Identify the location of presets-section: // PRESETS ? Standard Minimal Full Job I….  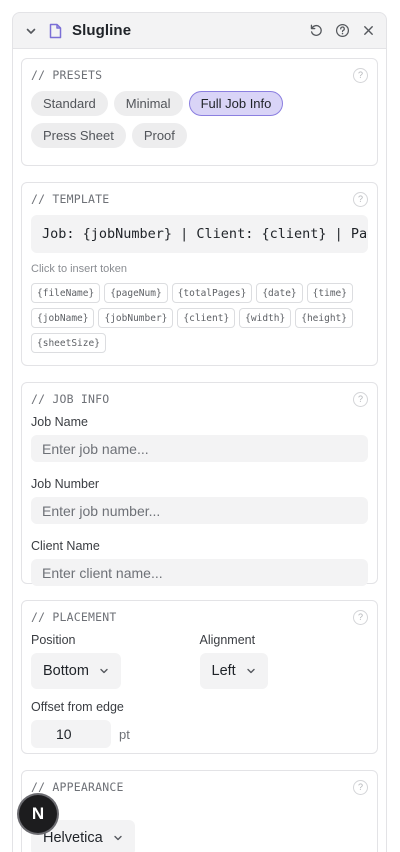
(199, 112).